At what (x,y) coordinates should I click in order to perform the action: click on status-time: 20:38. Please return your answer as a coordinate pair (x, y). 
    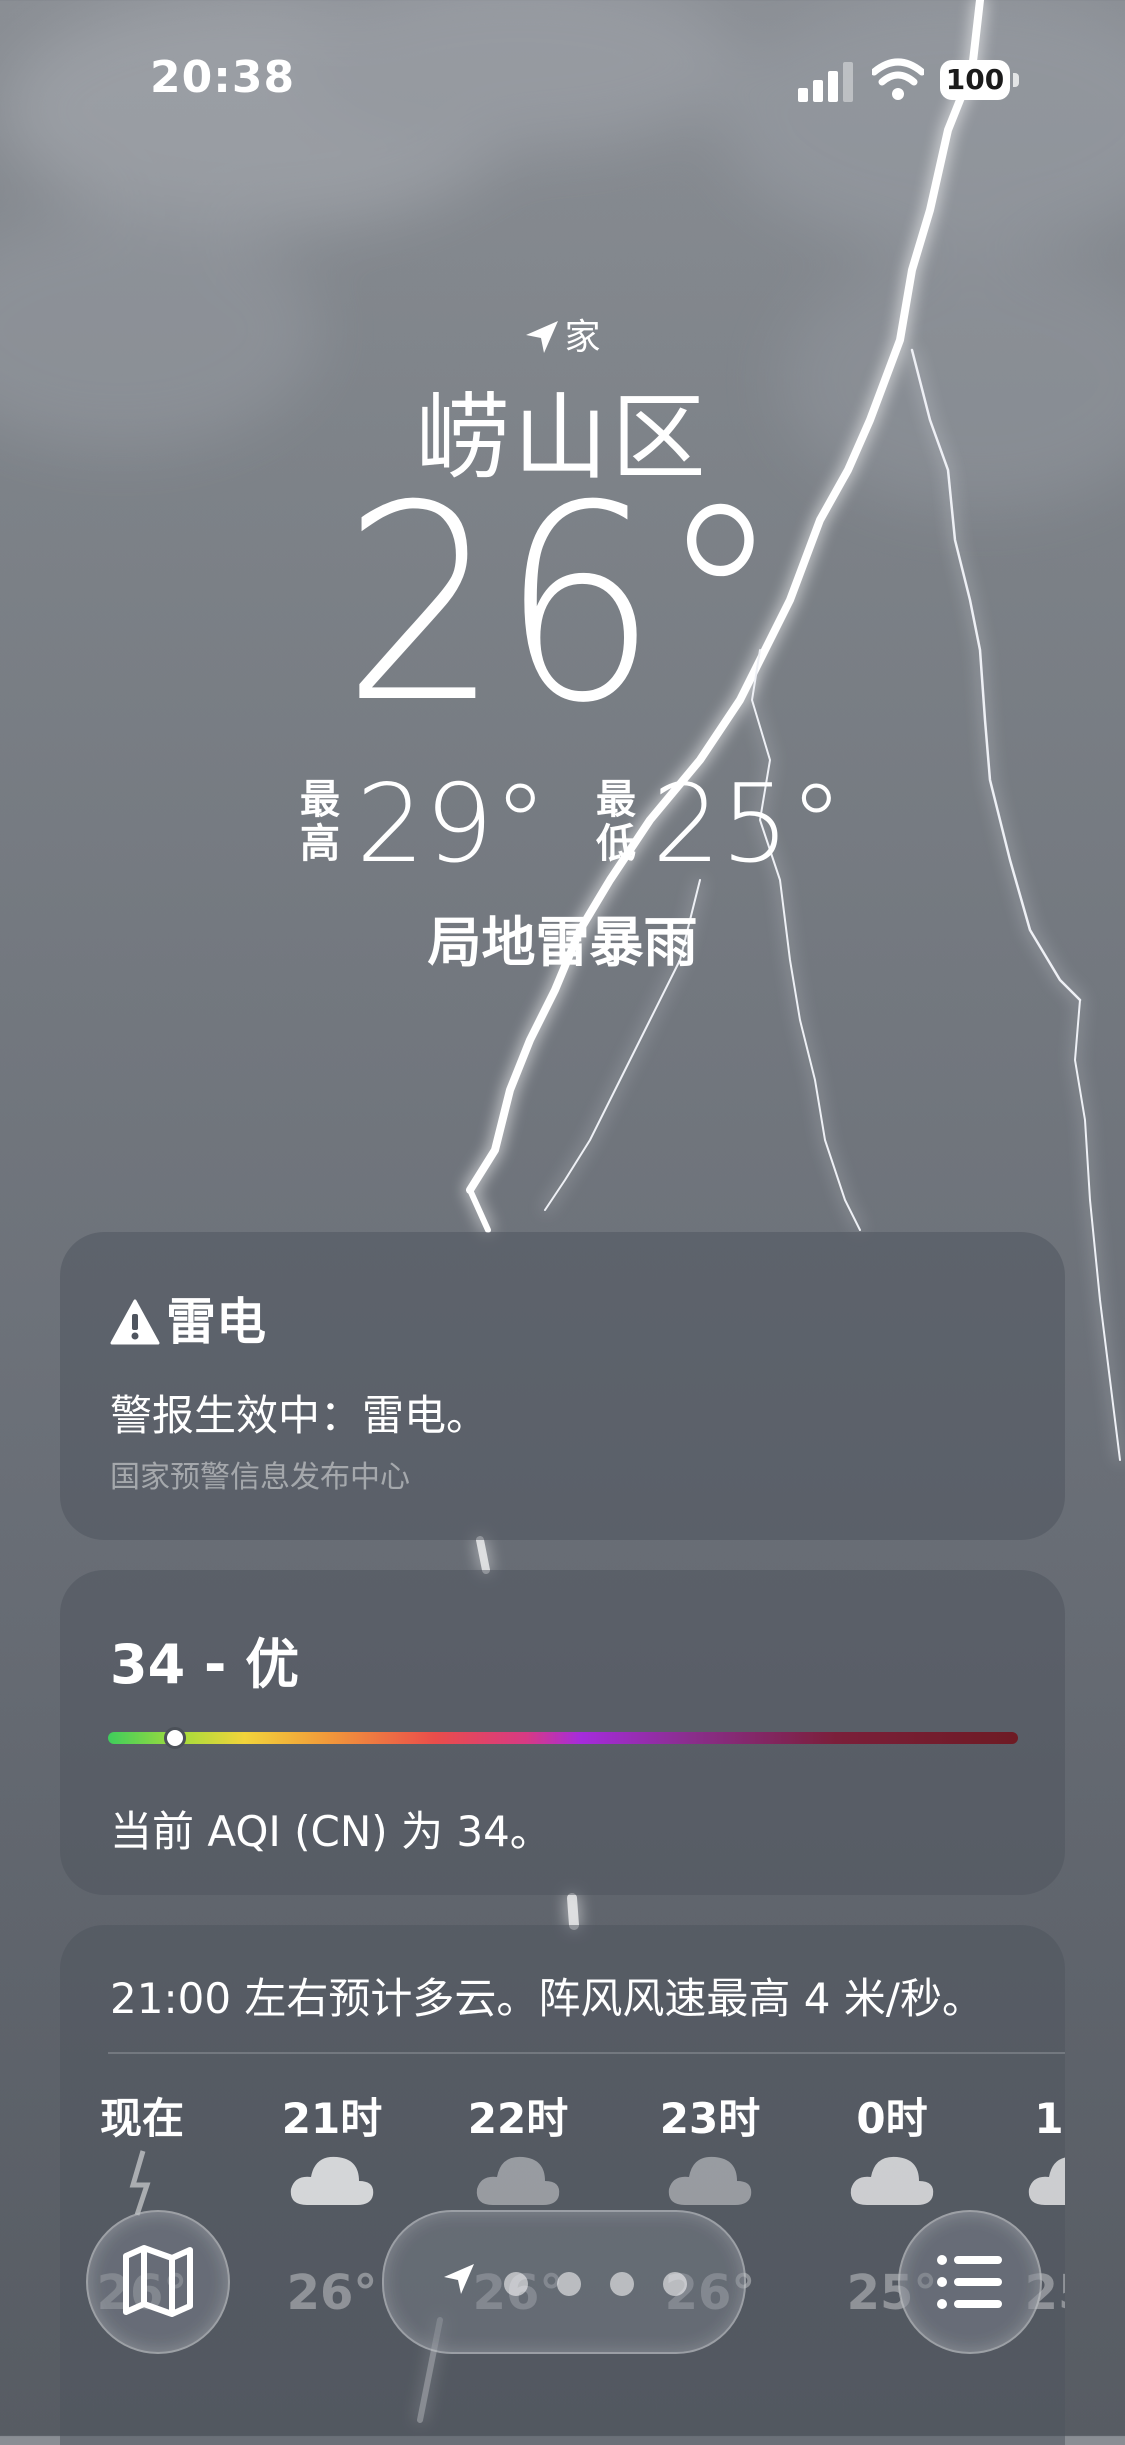
    Looking at the image, I should click on (223, 77).